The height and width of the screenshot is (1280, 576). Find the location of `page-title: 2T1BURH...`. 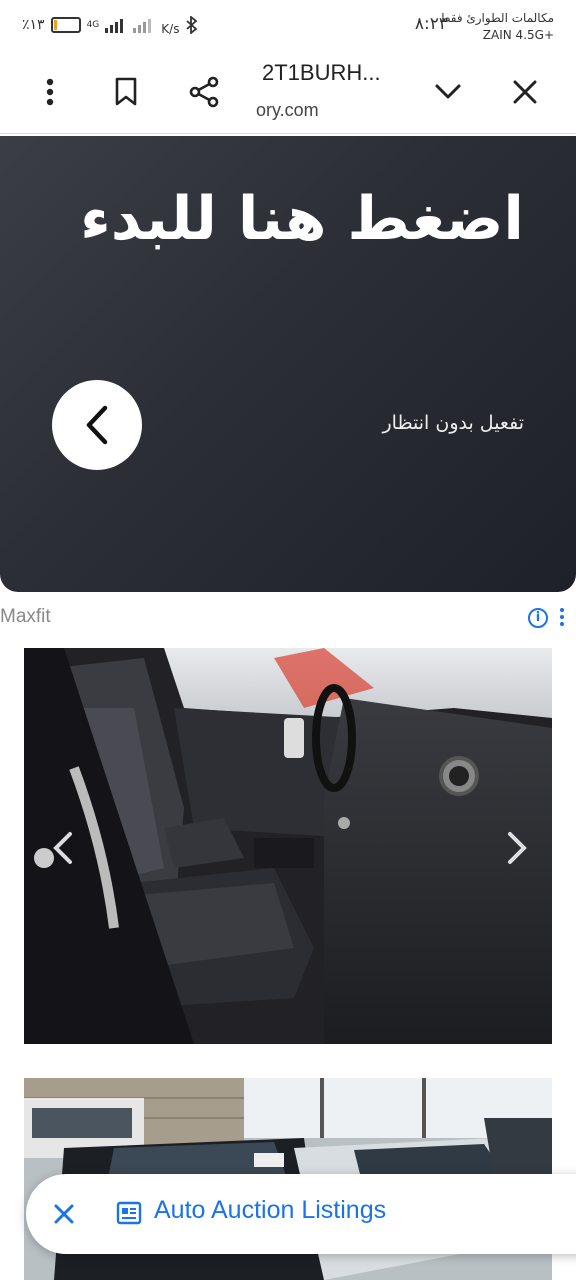

page-title: 2T1BURH... is located at coordinates (321, 72).